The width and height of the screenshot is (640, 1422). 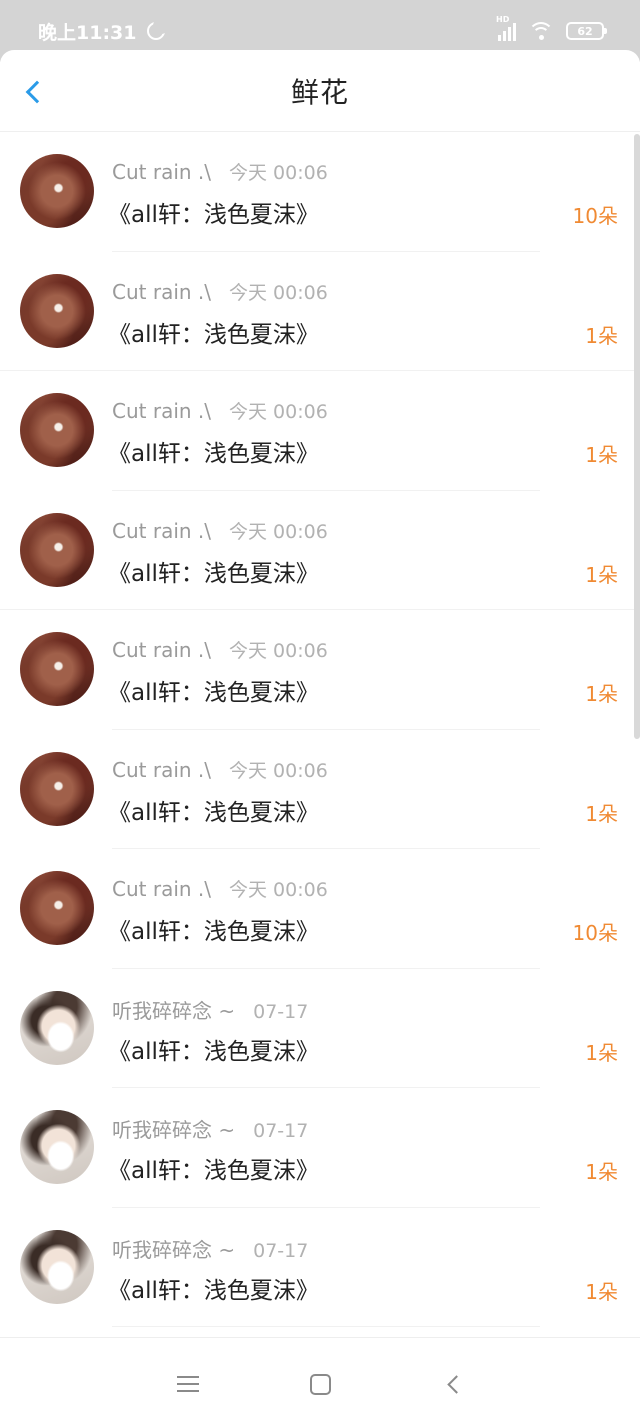 I want to click on battery-level: 62, so click(x=585, y=31).